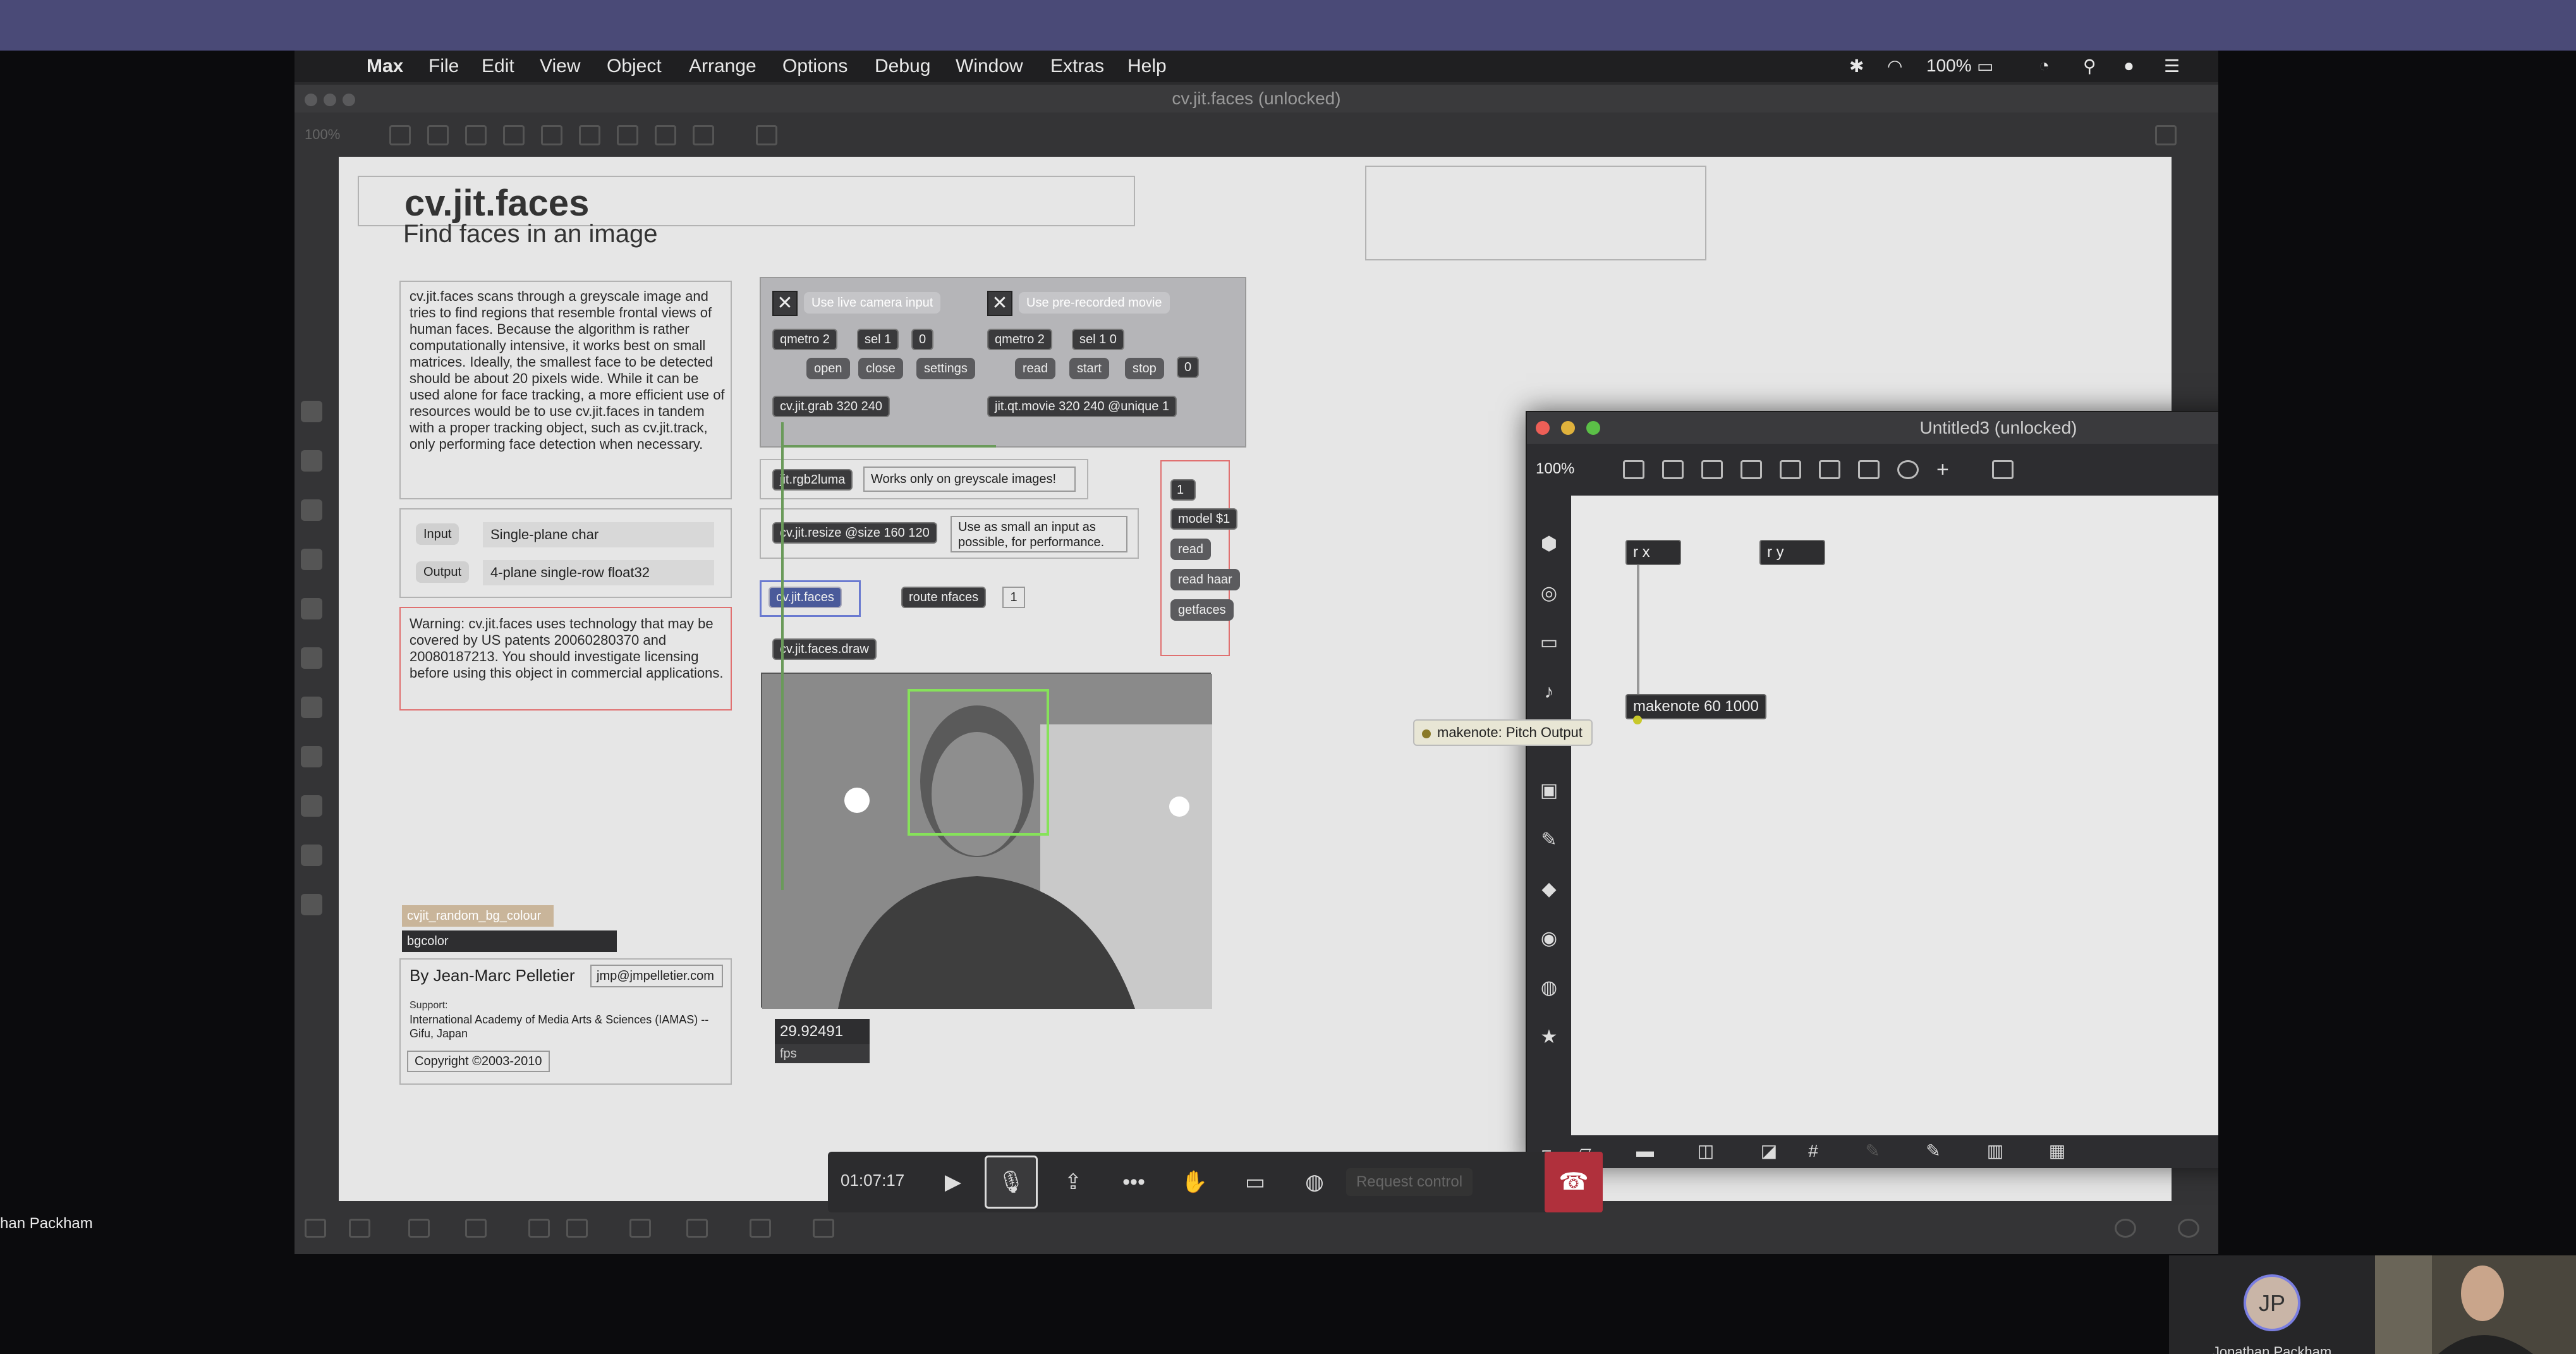 Image resolution: width=2576 pixels, height=1354 pixels. Describe the element at coordinates (1934, 1151) in the screenshot. I see `wrench-icon: ✎` at that location.